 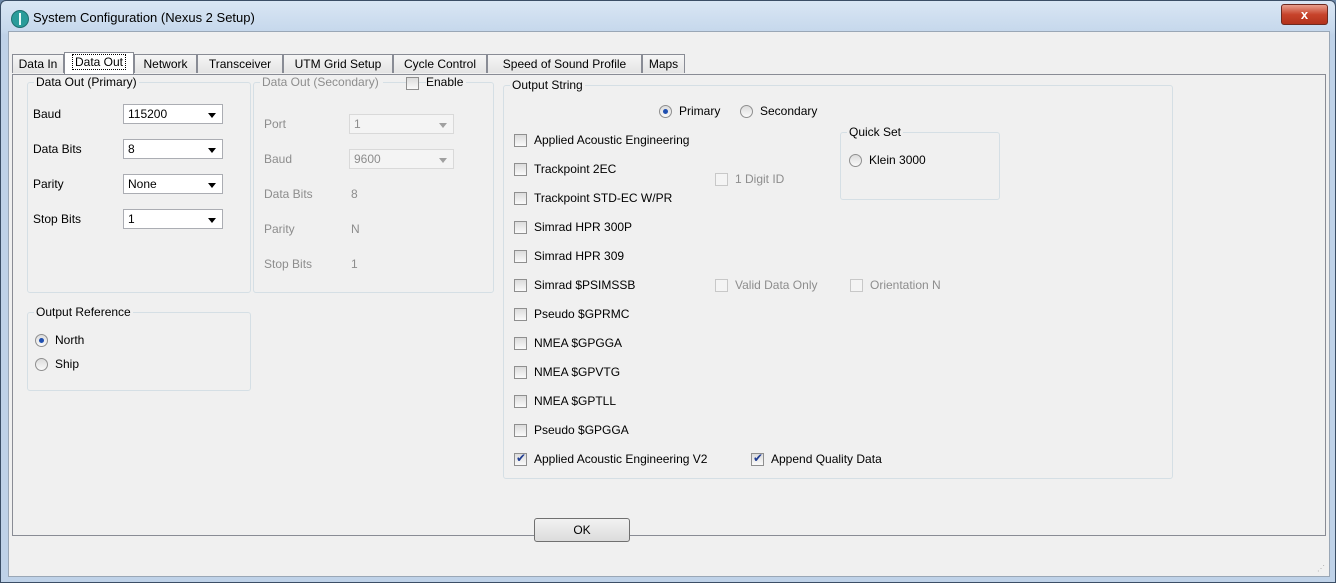 I want to click on baud-select: 115200, so click(x=173, y=114).